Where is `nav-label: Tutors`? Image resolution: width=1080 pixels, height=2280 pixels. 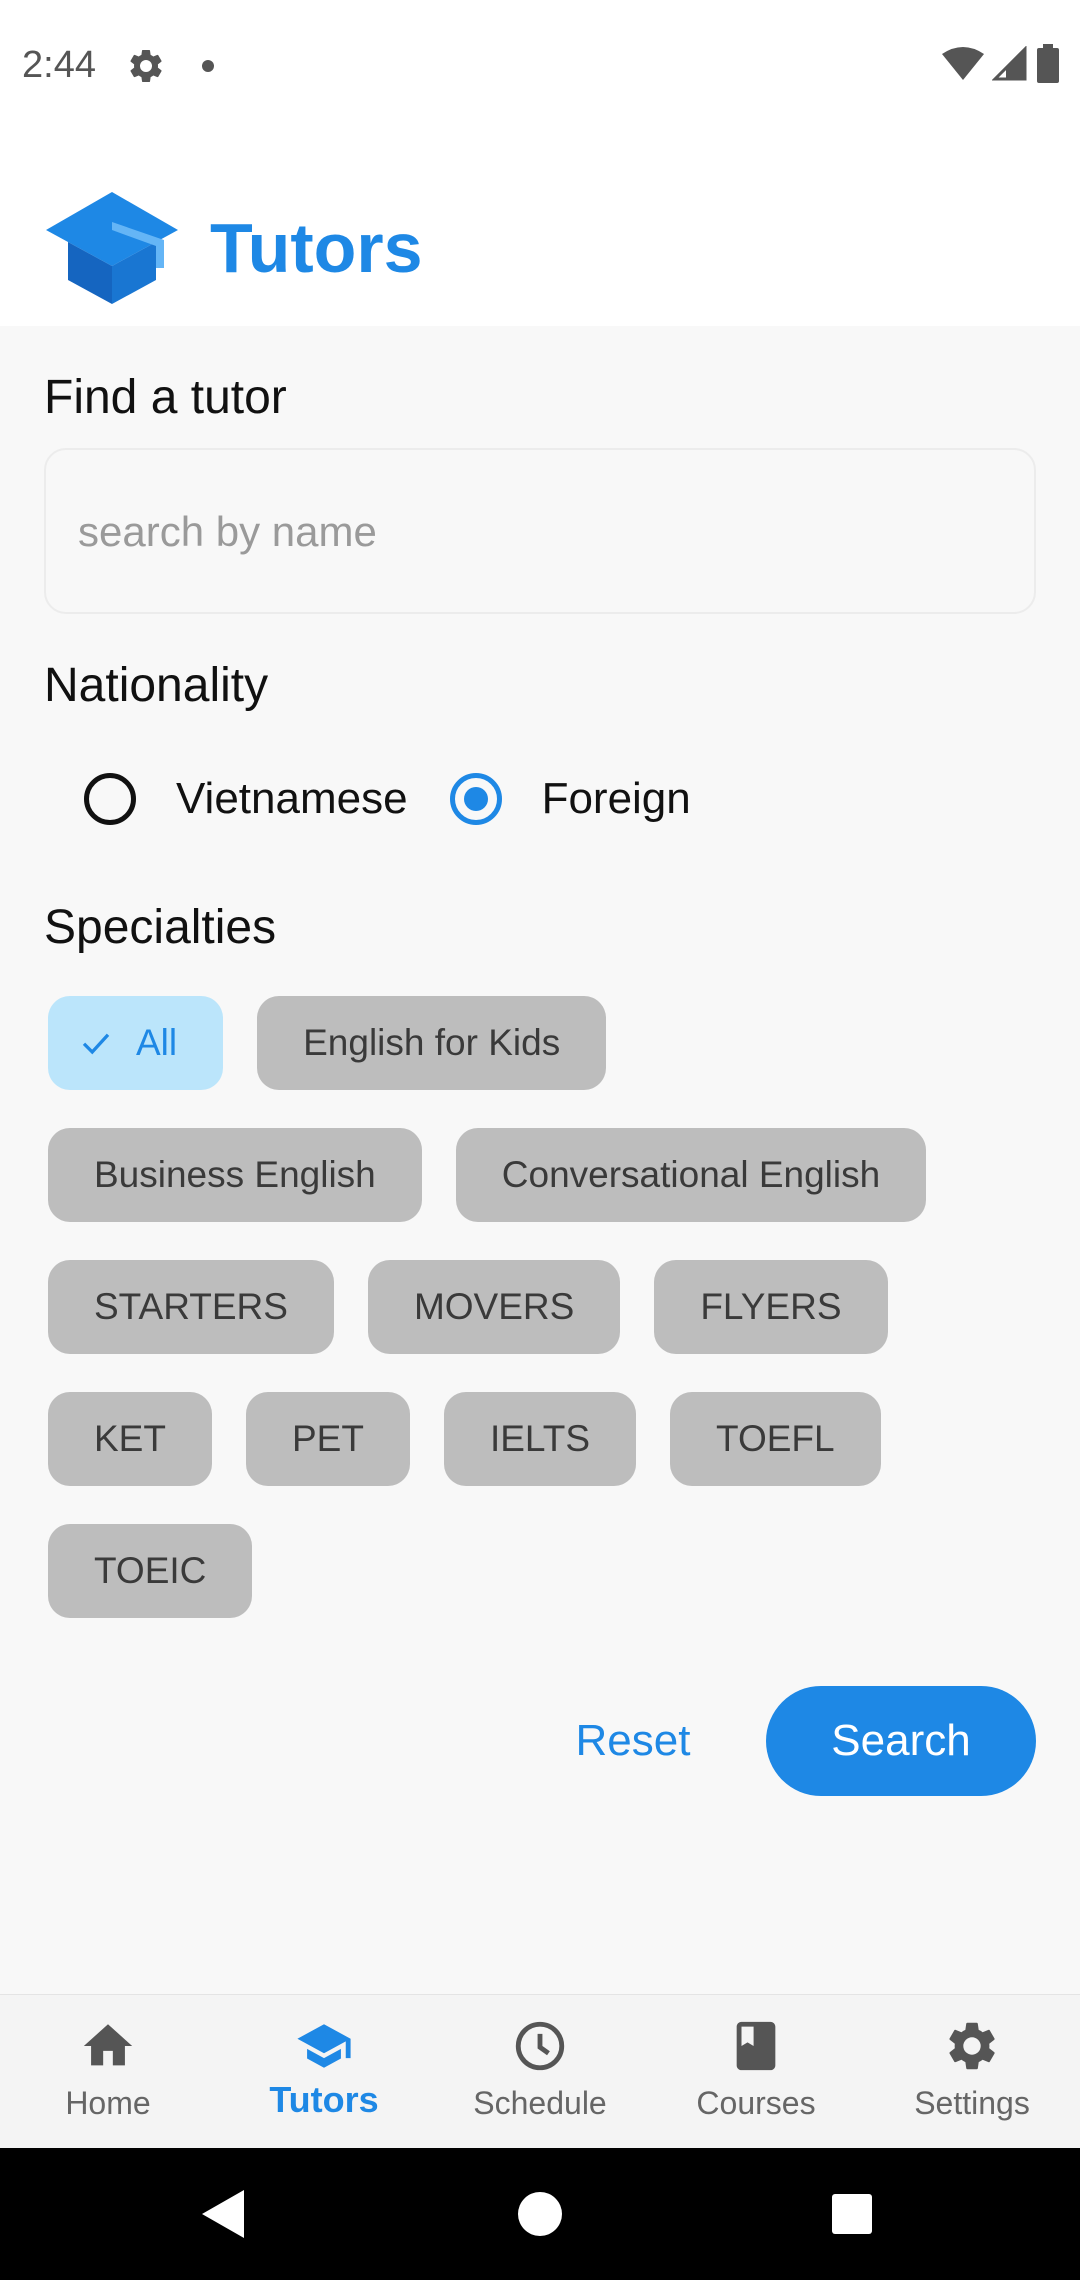 nav-label: Tutors is located at coordinates (324, 2099).